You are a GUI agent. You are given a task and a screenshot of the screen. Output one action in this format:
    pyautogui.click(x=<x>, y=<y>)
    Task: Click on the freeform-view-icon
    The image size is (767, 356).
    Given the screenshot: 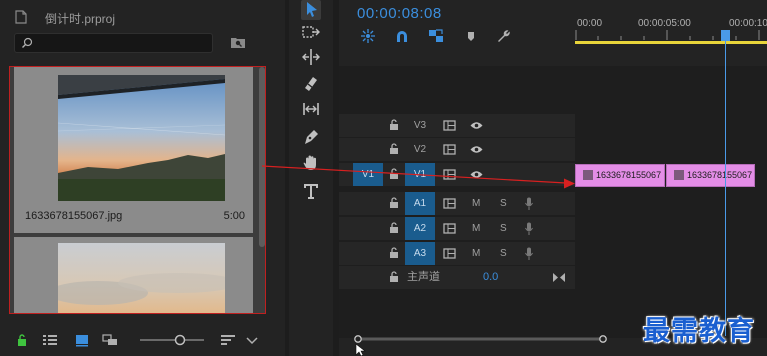 What is the action you would take?
    pyautogui.click(x=110, y=340)
    